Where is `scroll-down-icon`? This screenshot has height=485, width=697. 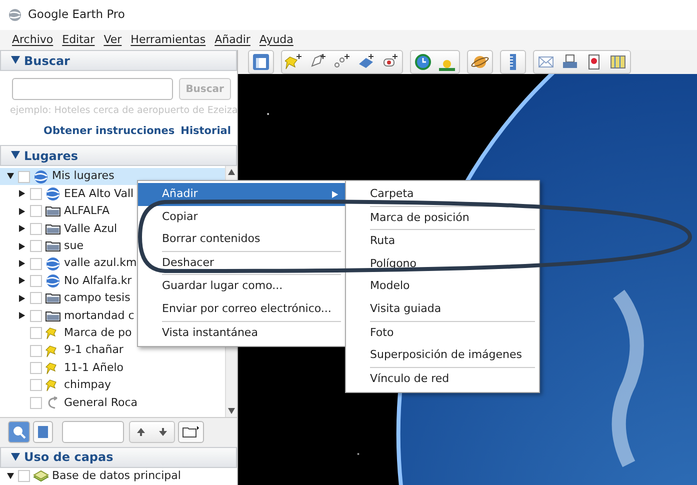
scroll-down-icon is located at coordinates (231, 411).